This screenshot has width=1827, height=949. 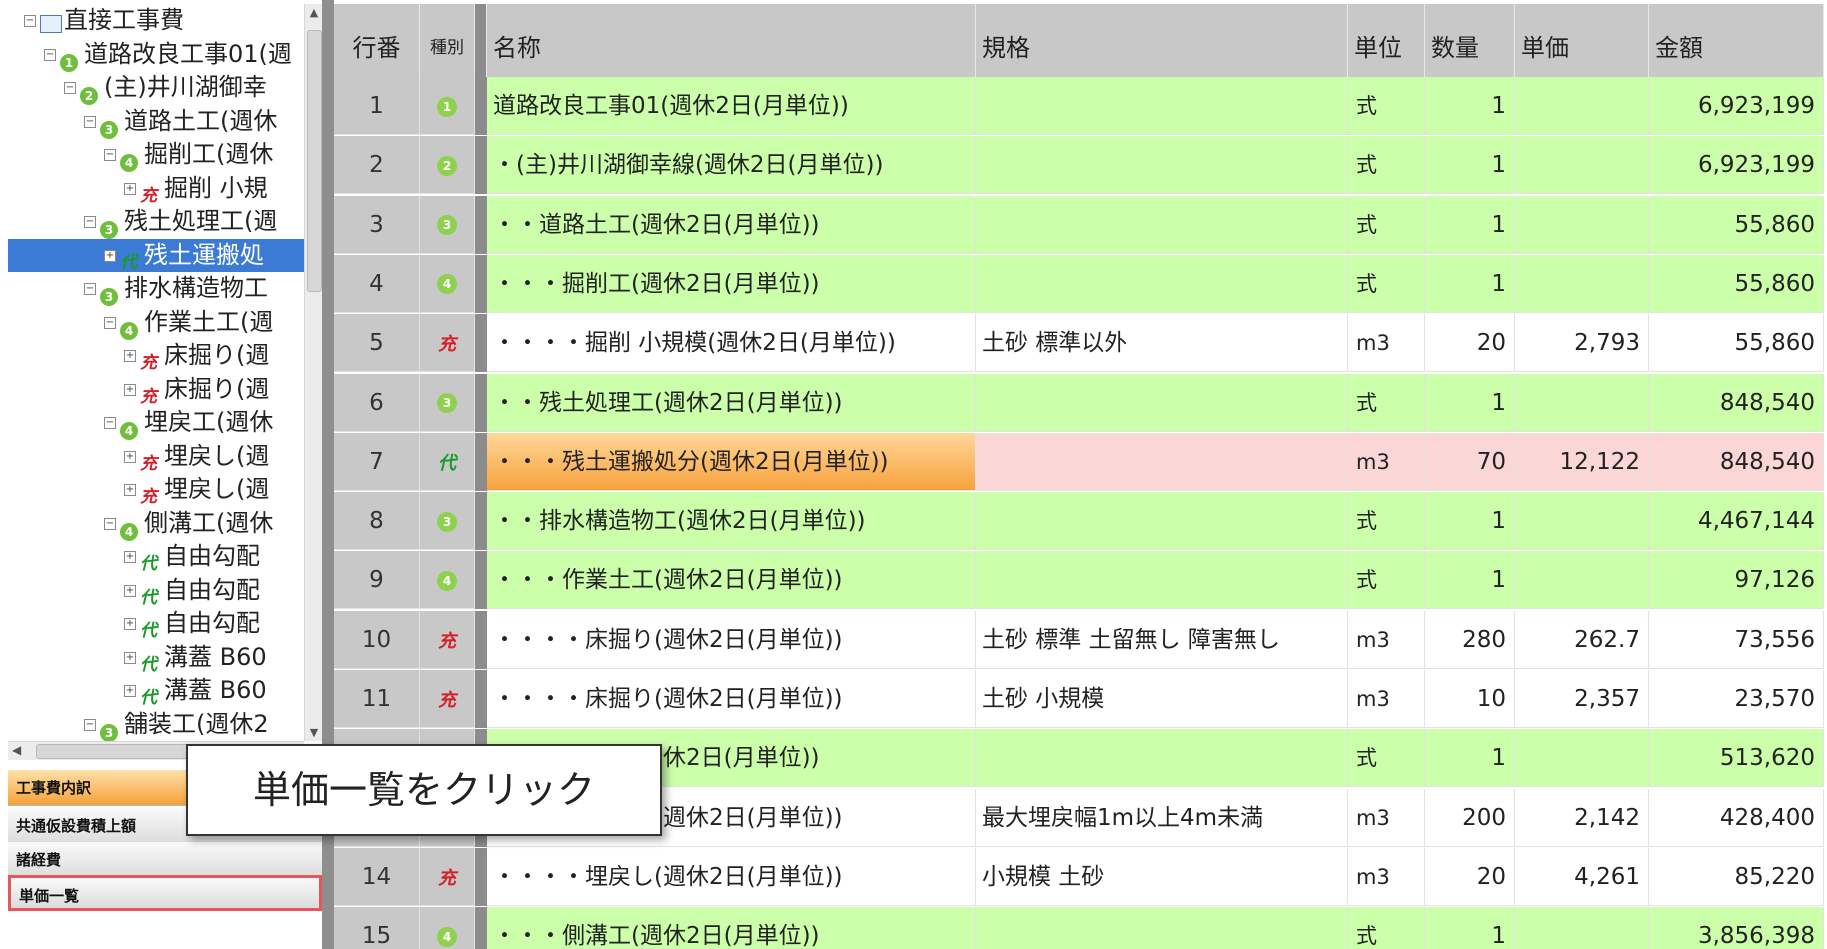 What do you see at coordinates (731, 165) in the screenshot?
I see `cell-name: ・(主)井川湖御幸線(週休2日(月単位))` at bounding box center [731, 165].